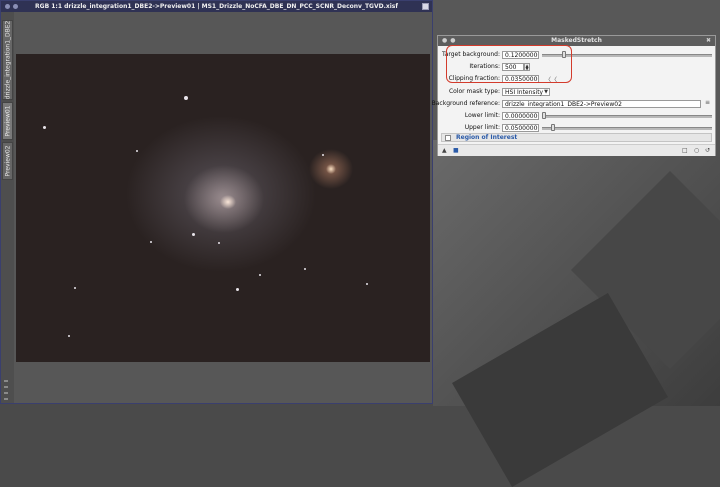 The height and width of the screenshot is (487, 720). What do you see at coordinates (627, 128) in the screenshot?
I see `upper-limit-slider-track` at bounding box center [627, 128].